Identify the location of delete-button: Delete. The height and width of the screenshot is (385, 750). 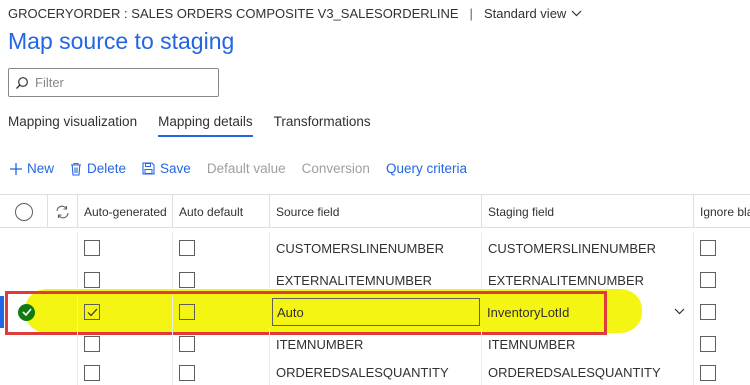
(98, 168).